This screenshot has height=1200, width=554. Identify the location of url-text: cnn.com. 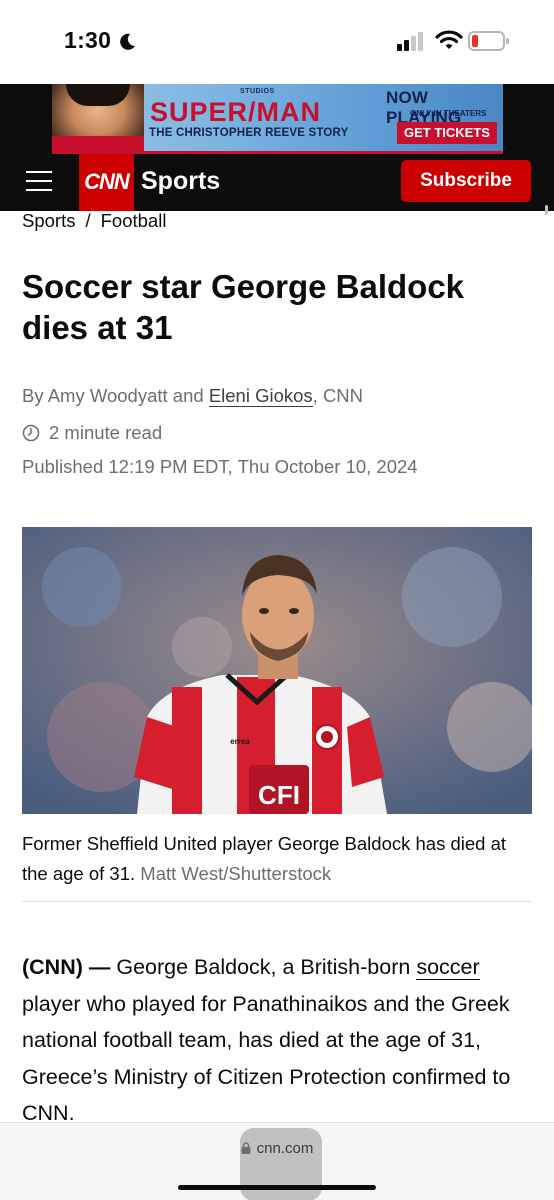
(285, 1148).